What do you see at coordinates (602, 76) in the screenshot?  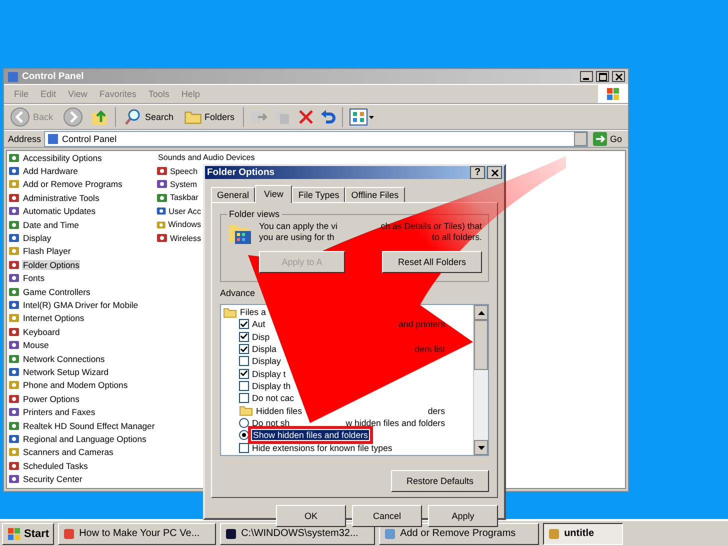 I see `maximize-icon` at bounding box center [602, 76].